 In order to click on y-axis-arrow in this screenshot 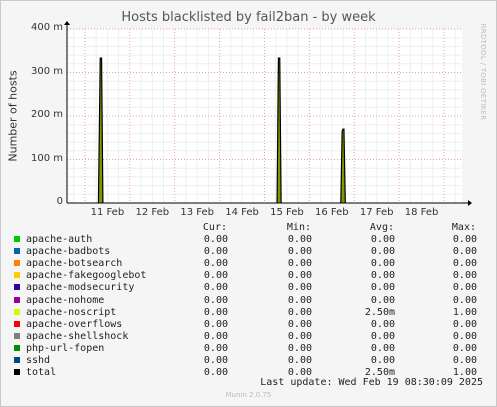, I will do `click(67, 23)`.